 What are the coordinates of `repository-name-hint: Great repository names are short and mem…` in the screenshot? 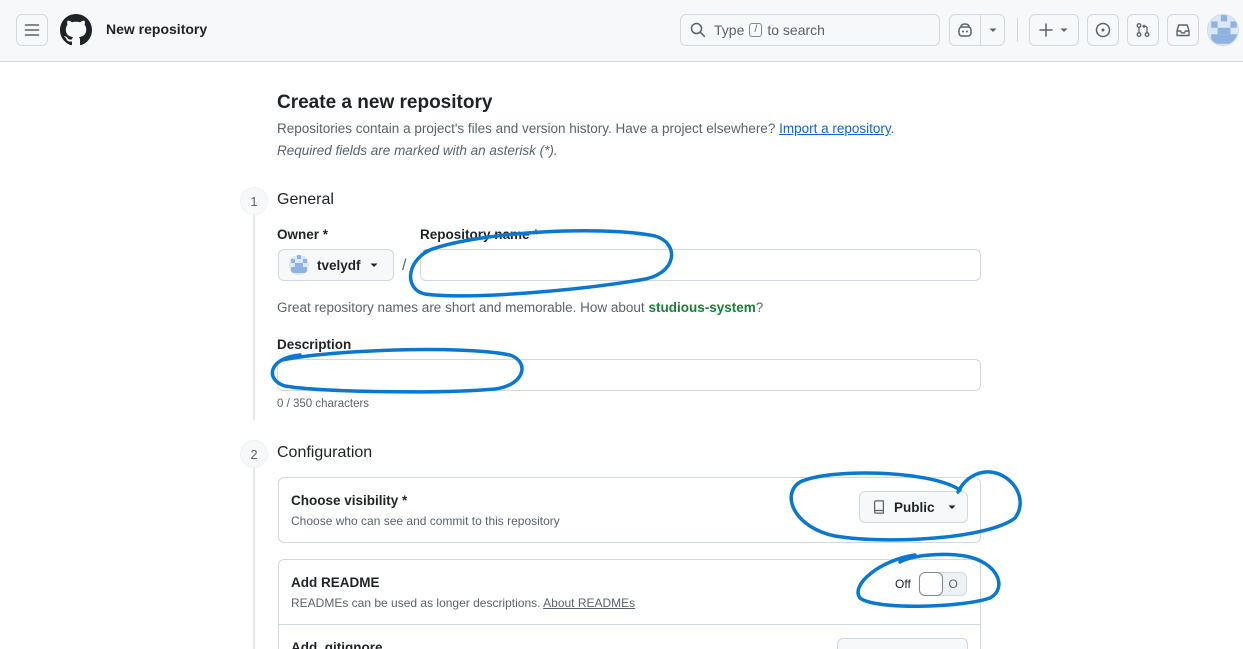 It's located at (520, 307).